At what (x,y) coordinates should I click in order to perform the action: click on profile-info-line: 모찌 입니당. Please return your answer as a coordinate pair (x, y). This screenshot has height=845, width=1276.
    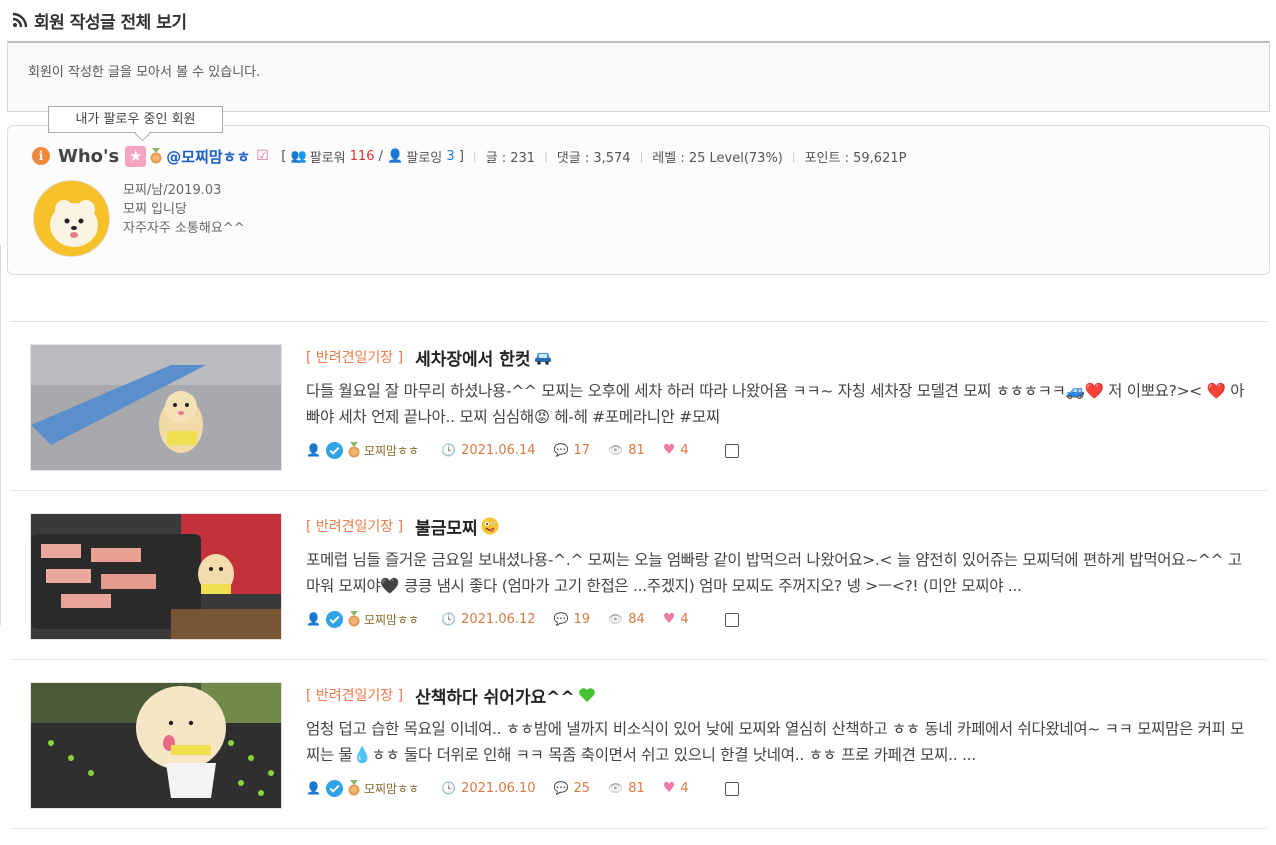
    Looking at the image, I should click on (155, 209).